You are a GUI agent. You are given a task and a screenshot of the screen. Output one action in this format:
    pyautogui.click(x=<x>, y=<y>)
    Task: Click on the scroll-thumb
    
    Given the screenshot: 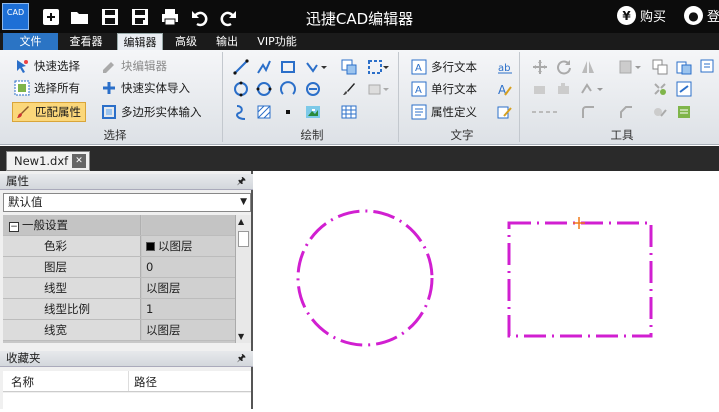 What is the action you would take?
    pyautogui.click(x=243, y=239)
    